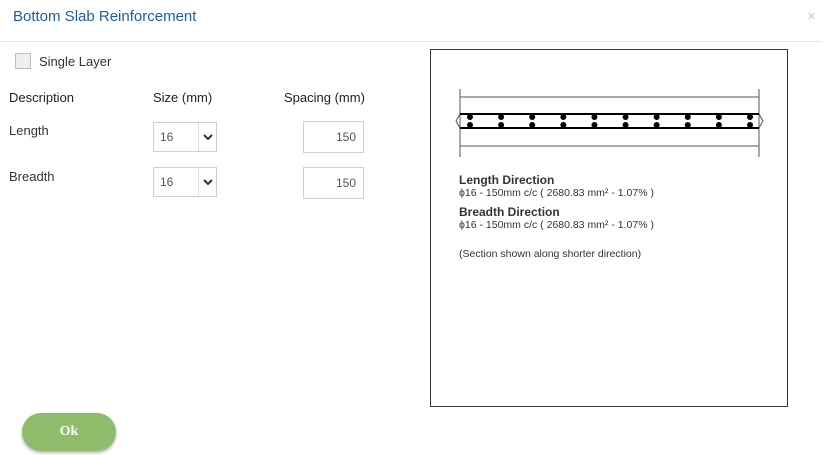  What do you see at coordinates (42, 97) in the screenshot?
I see `description-header: Description` at bounding box center [42, 97].